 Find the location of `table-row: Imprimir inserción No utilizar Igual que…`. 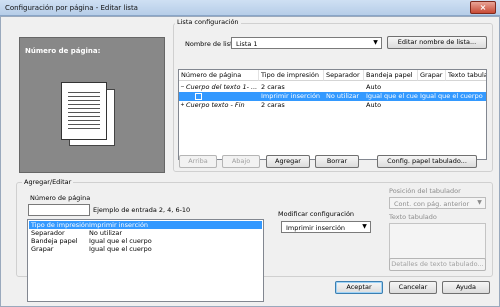

table-row: Imprimir inserción No utilizar Igual que… is located at coordinates (332, 96).